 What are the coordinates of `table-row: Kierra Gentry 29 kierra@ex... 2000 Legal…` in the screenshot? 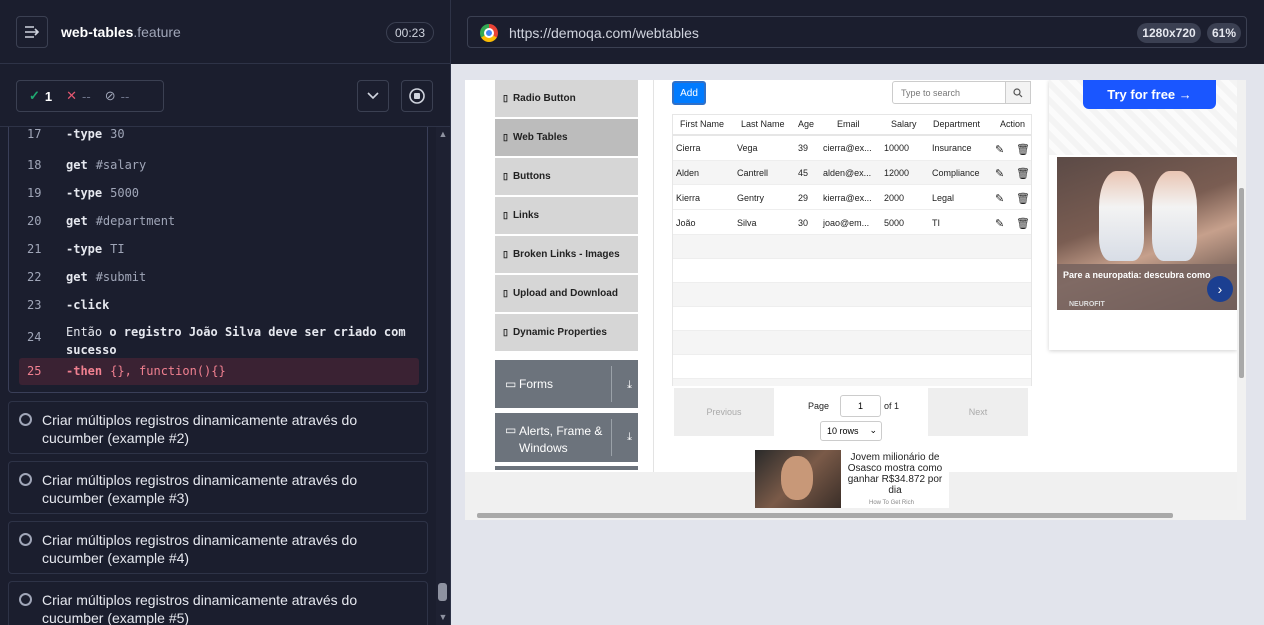 It's located at (852, 198).